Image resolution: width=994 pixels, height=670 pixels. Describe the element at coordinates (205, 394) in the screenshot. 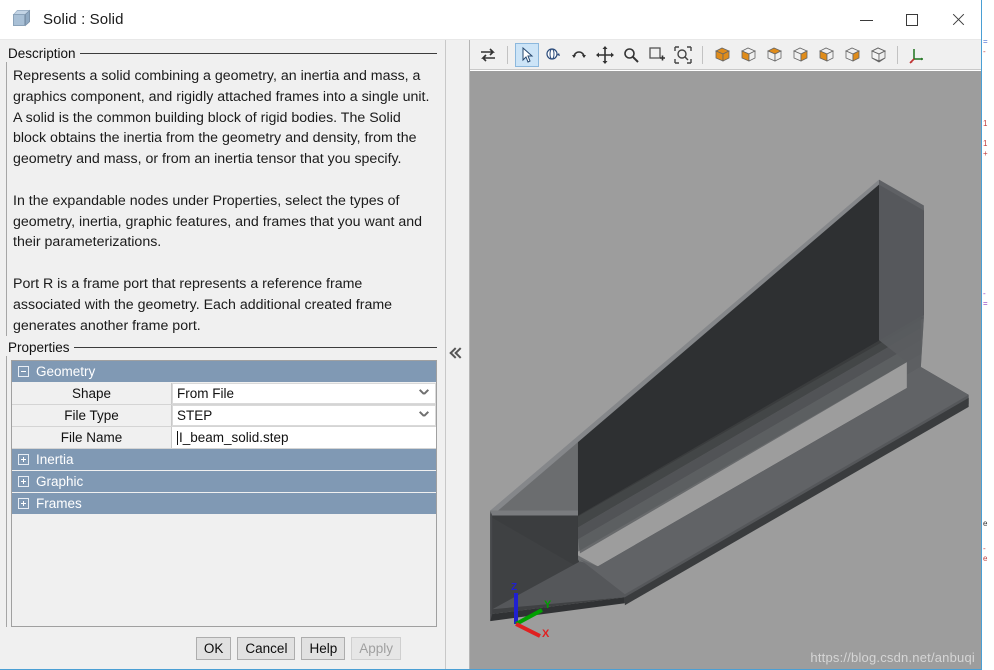

I see `property-value: From File` at that location.